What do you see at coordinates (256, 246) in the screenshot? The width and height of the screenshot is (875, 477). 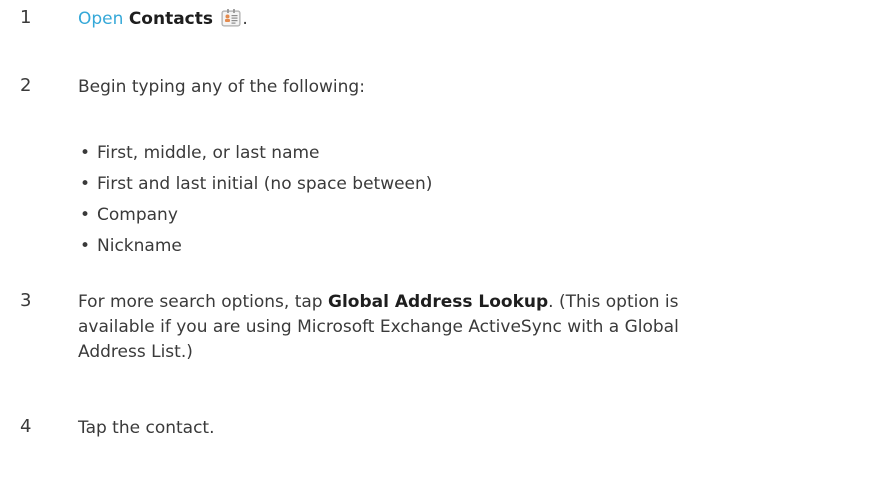 I see `list-item: • Nickname` at bounding box center [256, 246].